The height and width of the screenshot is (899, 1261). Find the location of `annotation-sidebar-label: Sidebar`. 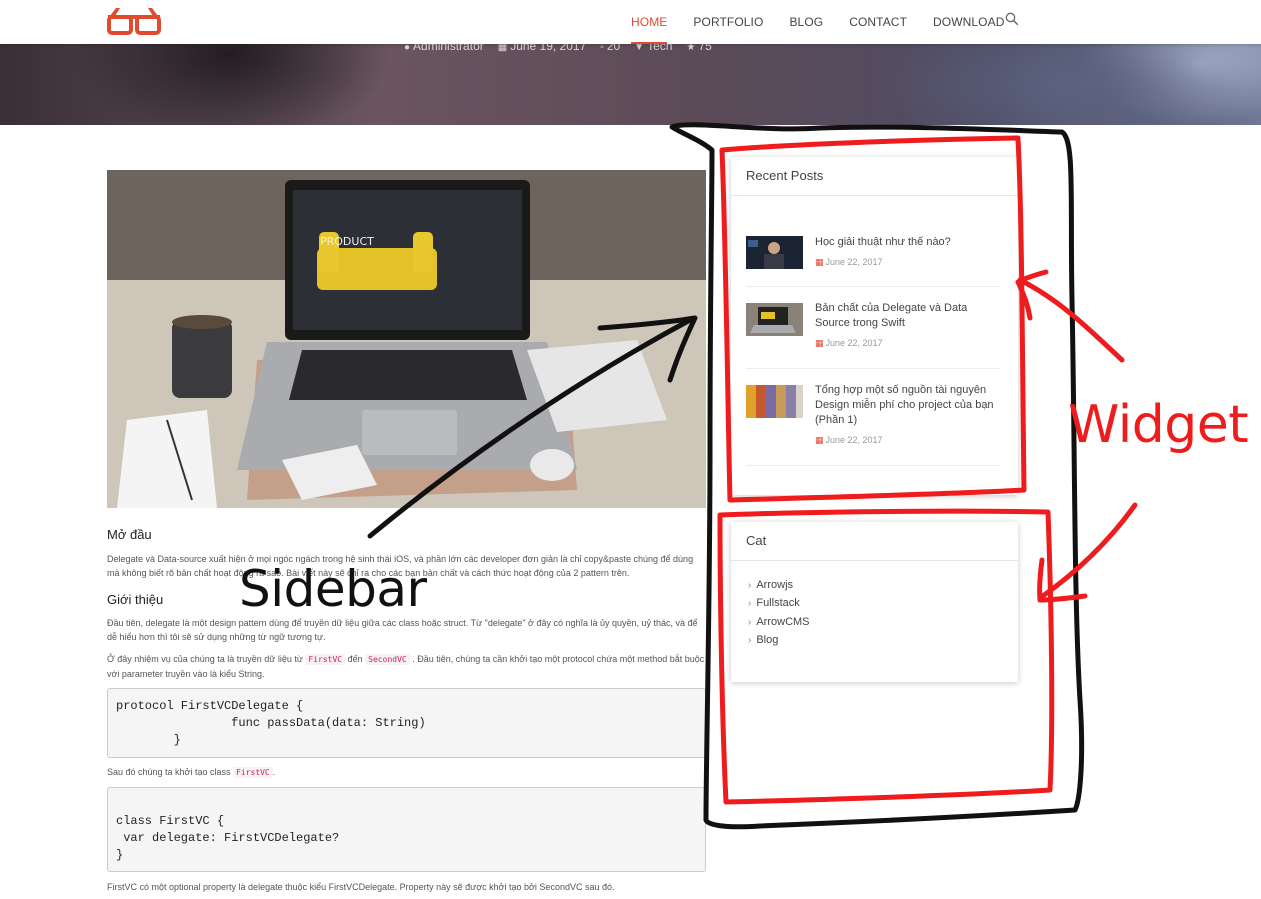

annotation-sidebar-label: Sidebar is located at coordinates (333, 589).